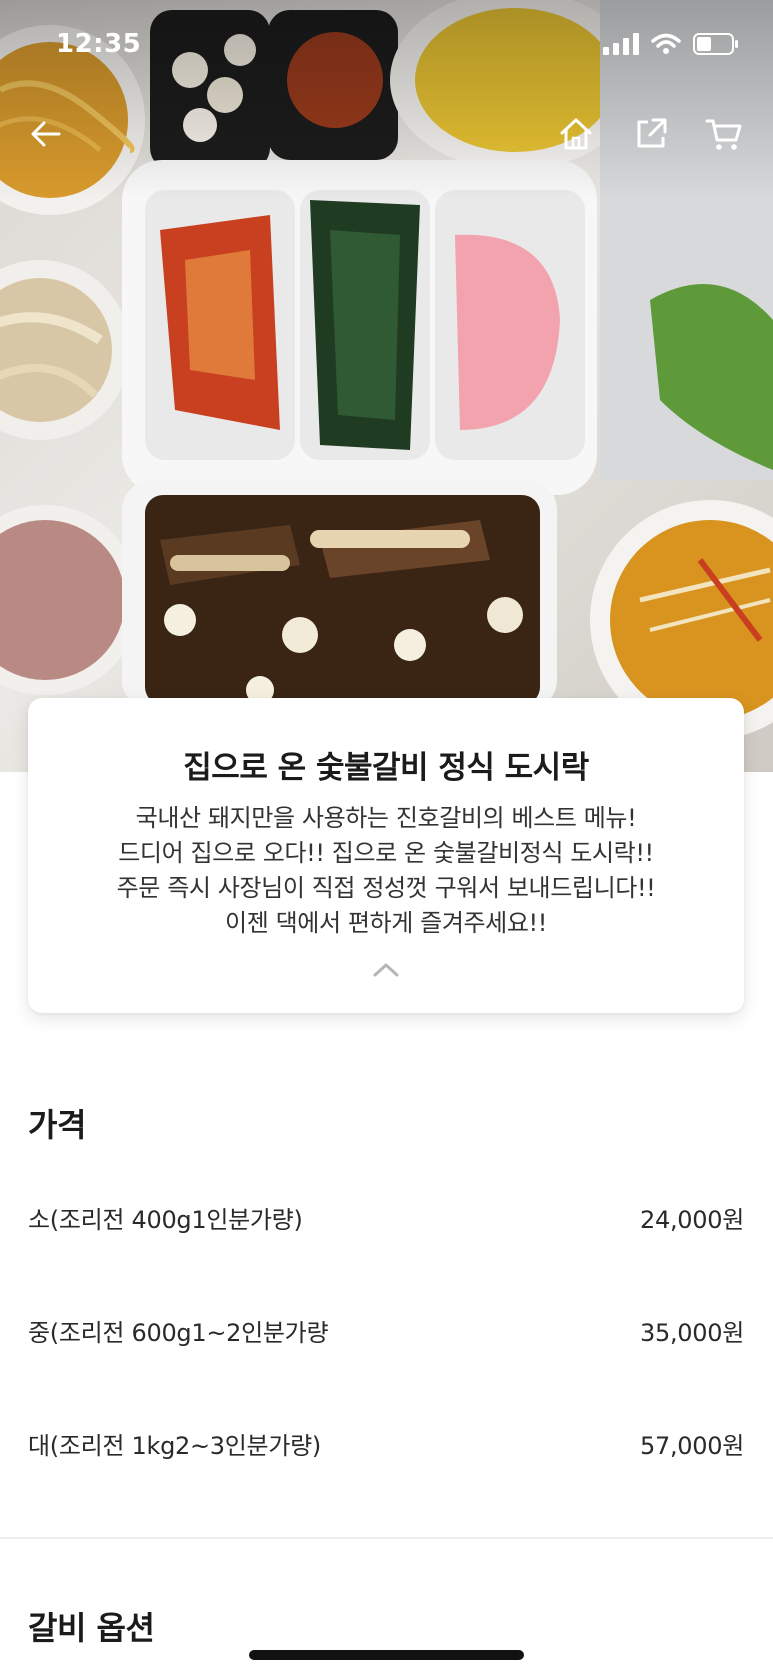  I want to click on cart-button, so click(724, 134).